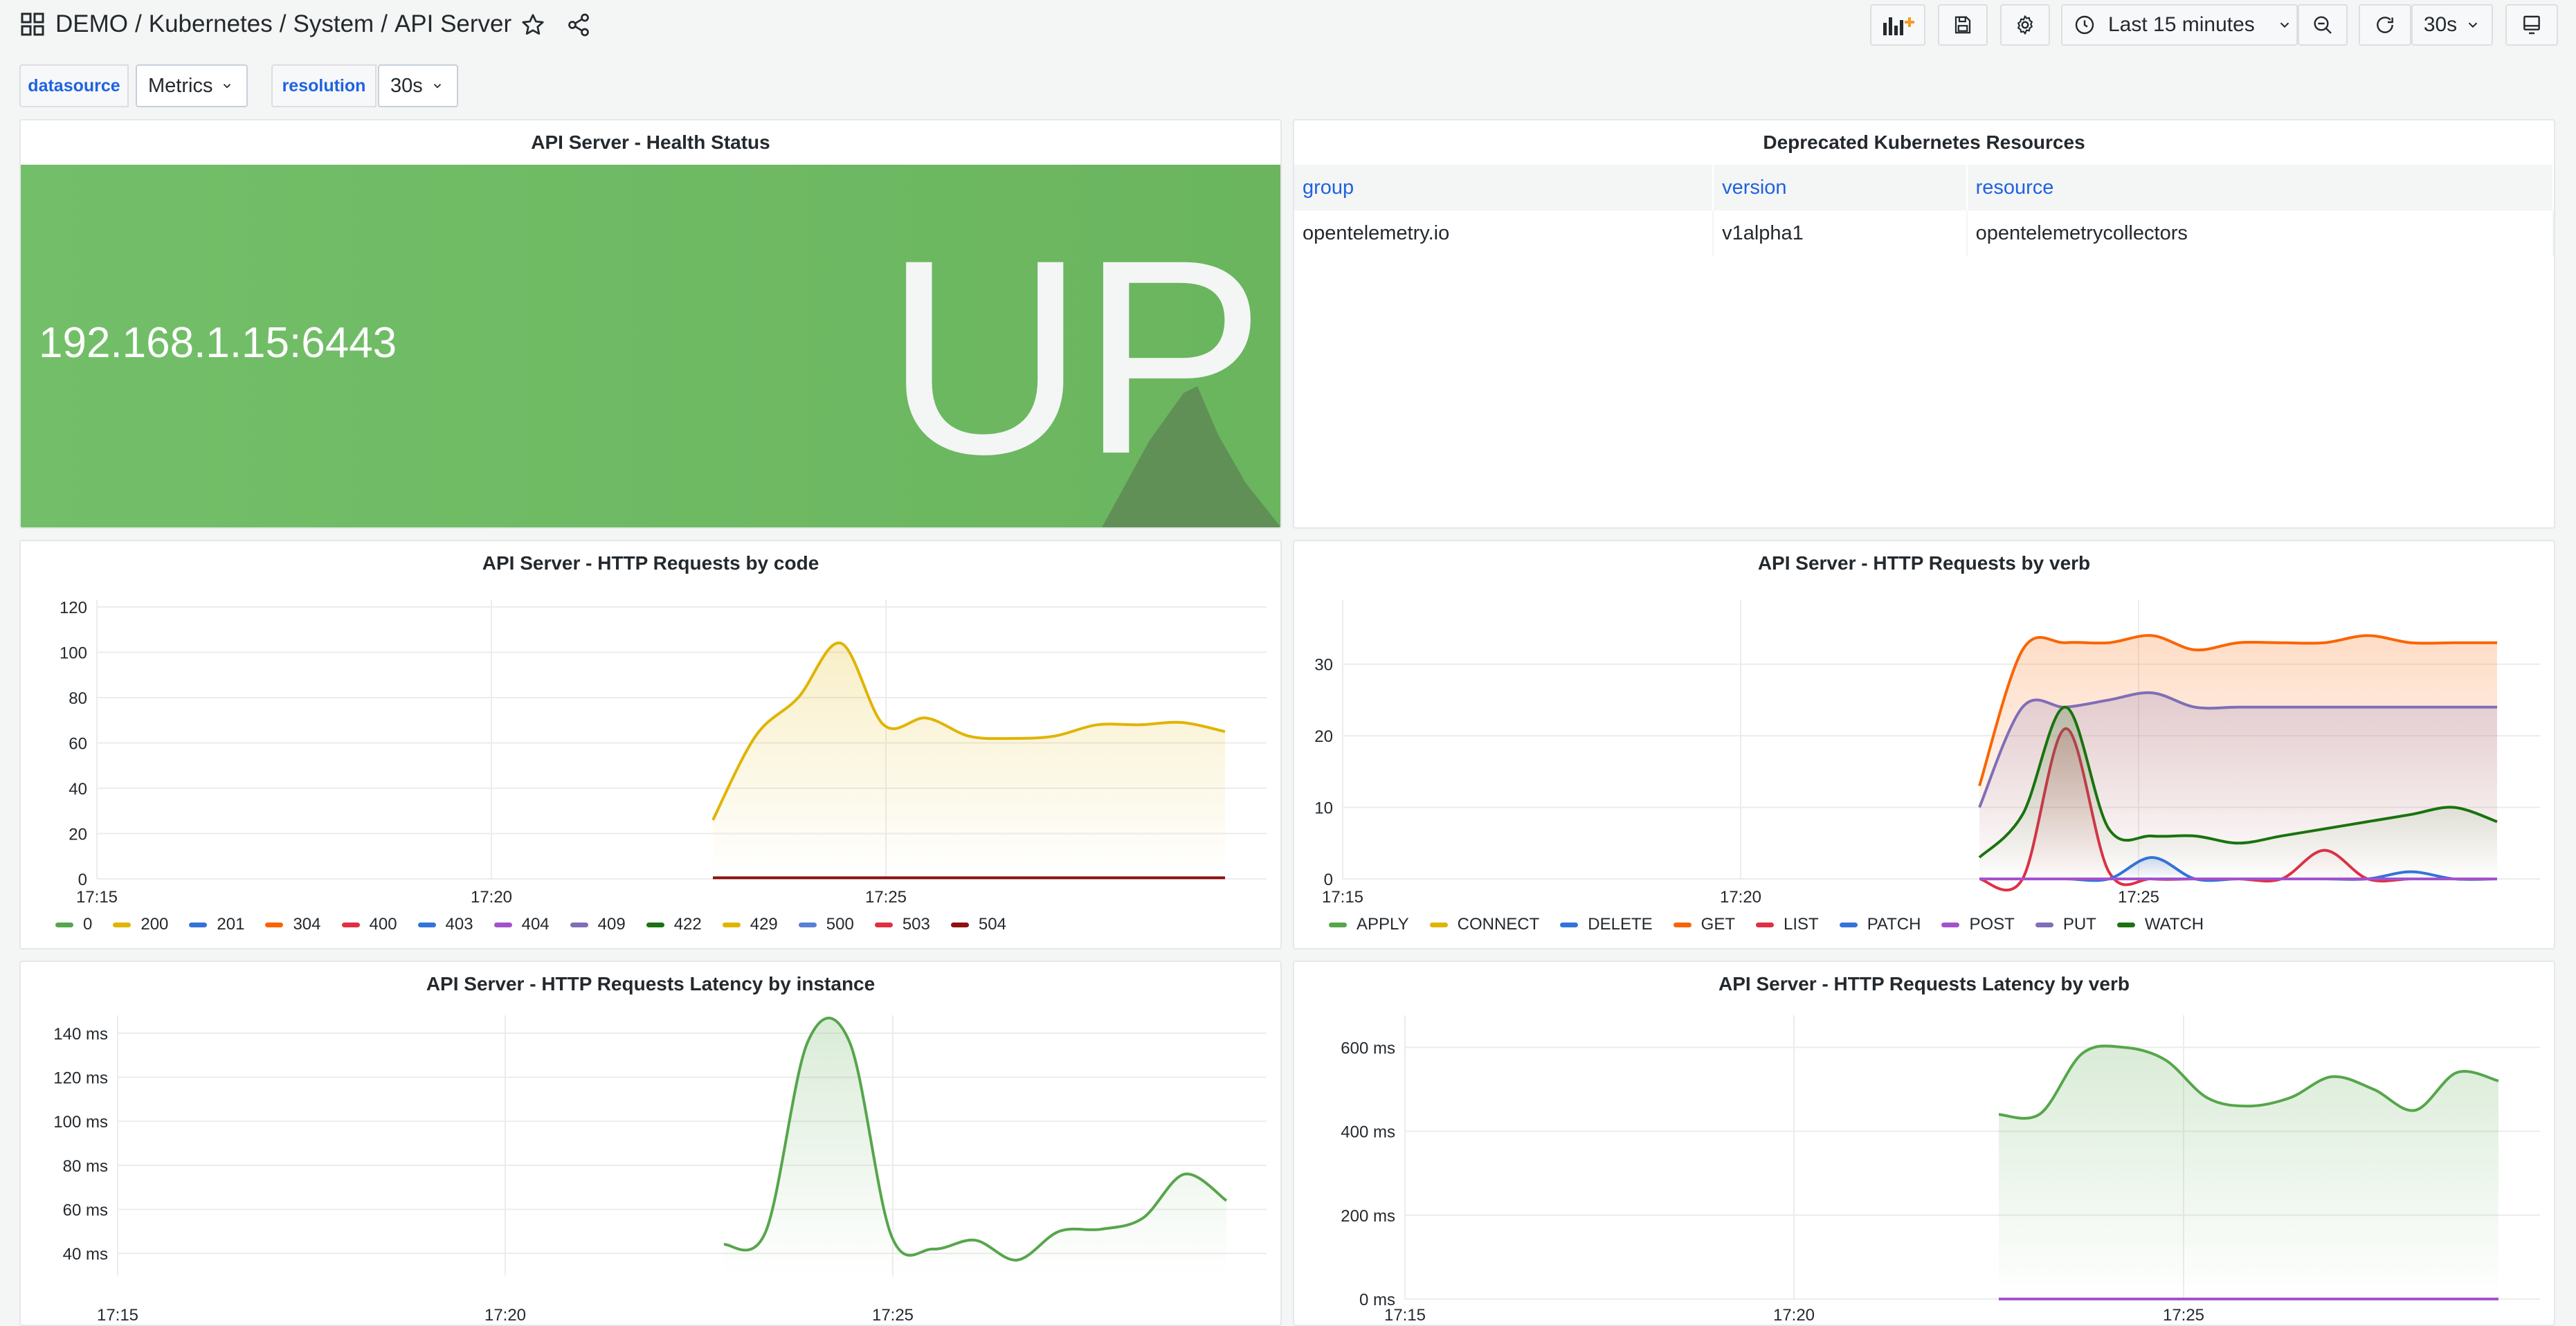 The image size is (2576, 1326). I want to click on legend-item: 200, so click(140, 924).